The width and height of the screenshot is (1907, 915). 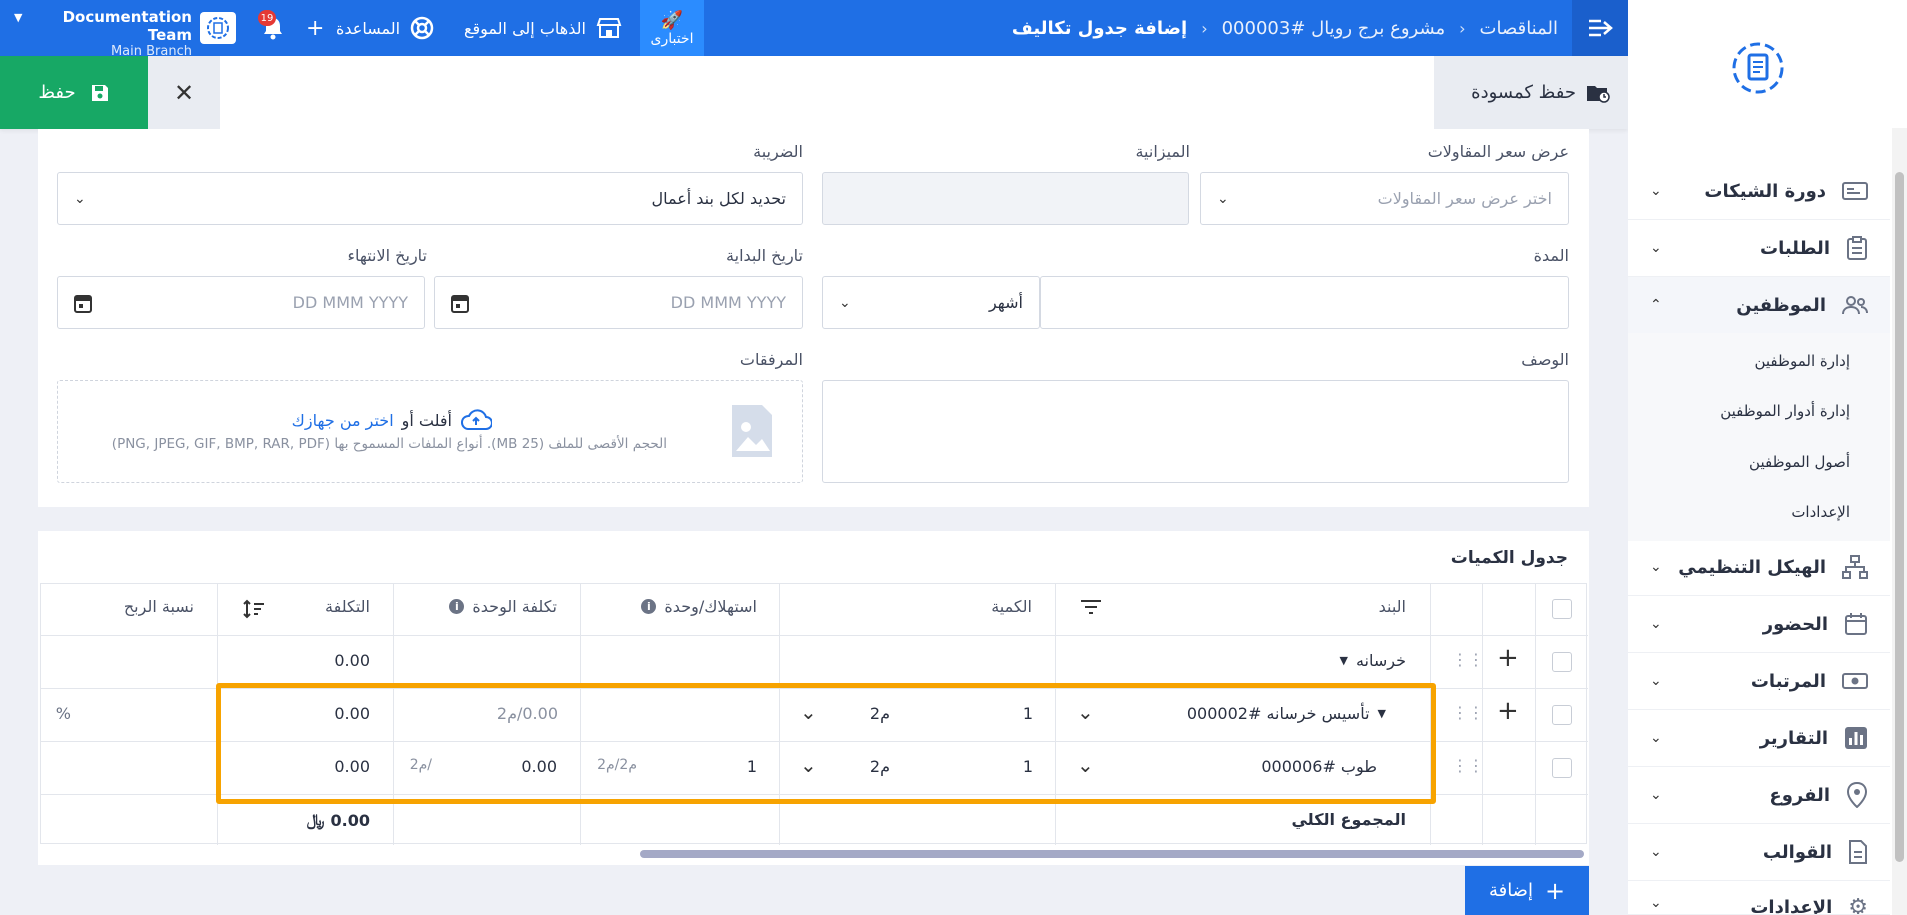 What do you see at coordinates (718, 198) in the screenshot?
I see `tax-value: تحديد لكل بند أعمال` at bounding box center [718, 198].